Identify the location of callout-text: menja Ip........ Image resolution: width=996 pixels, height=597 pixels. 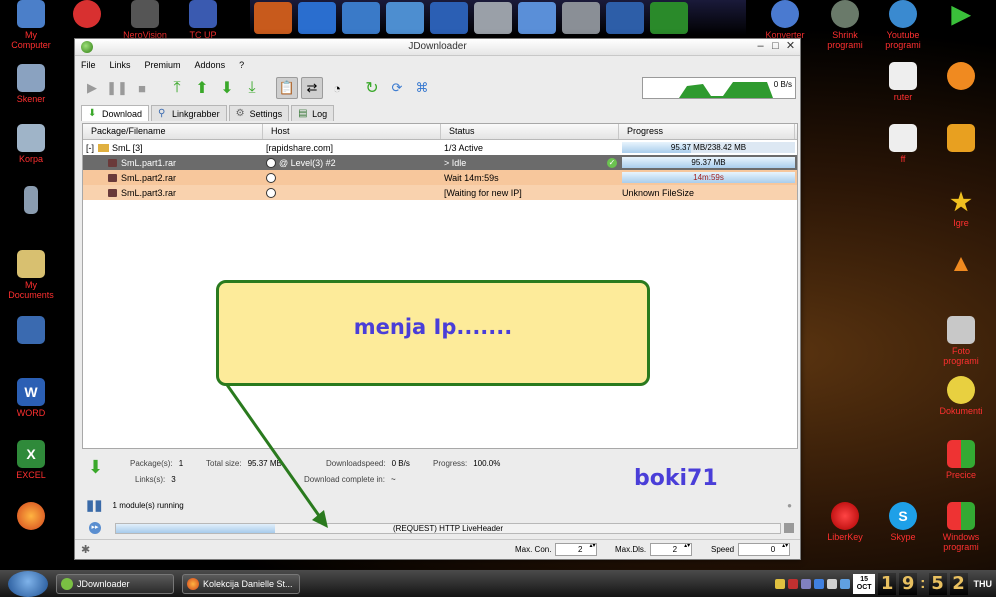
(433, 327).